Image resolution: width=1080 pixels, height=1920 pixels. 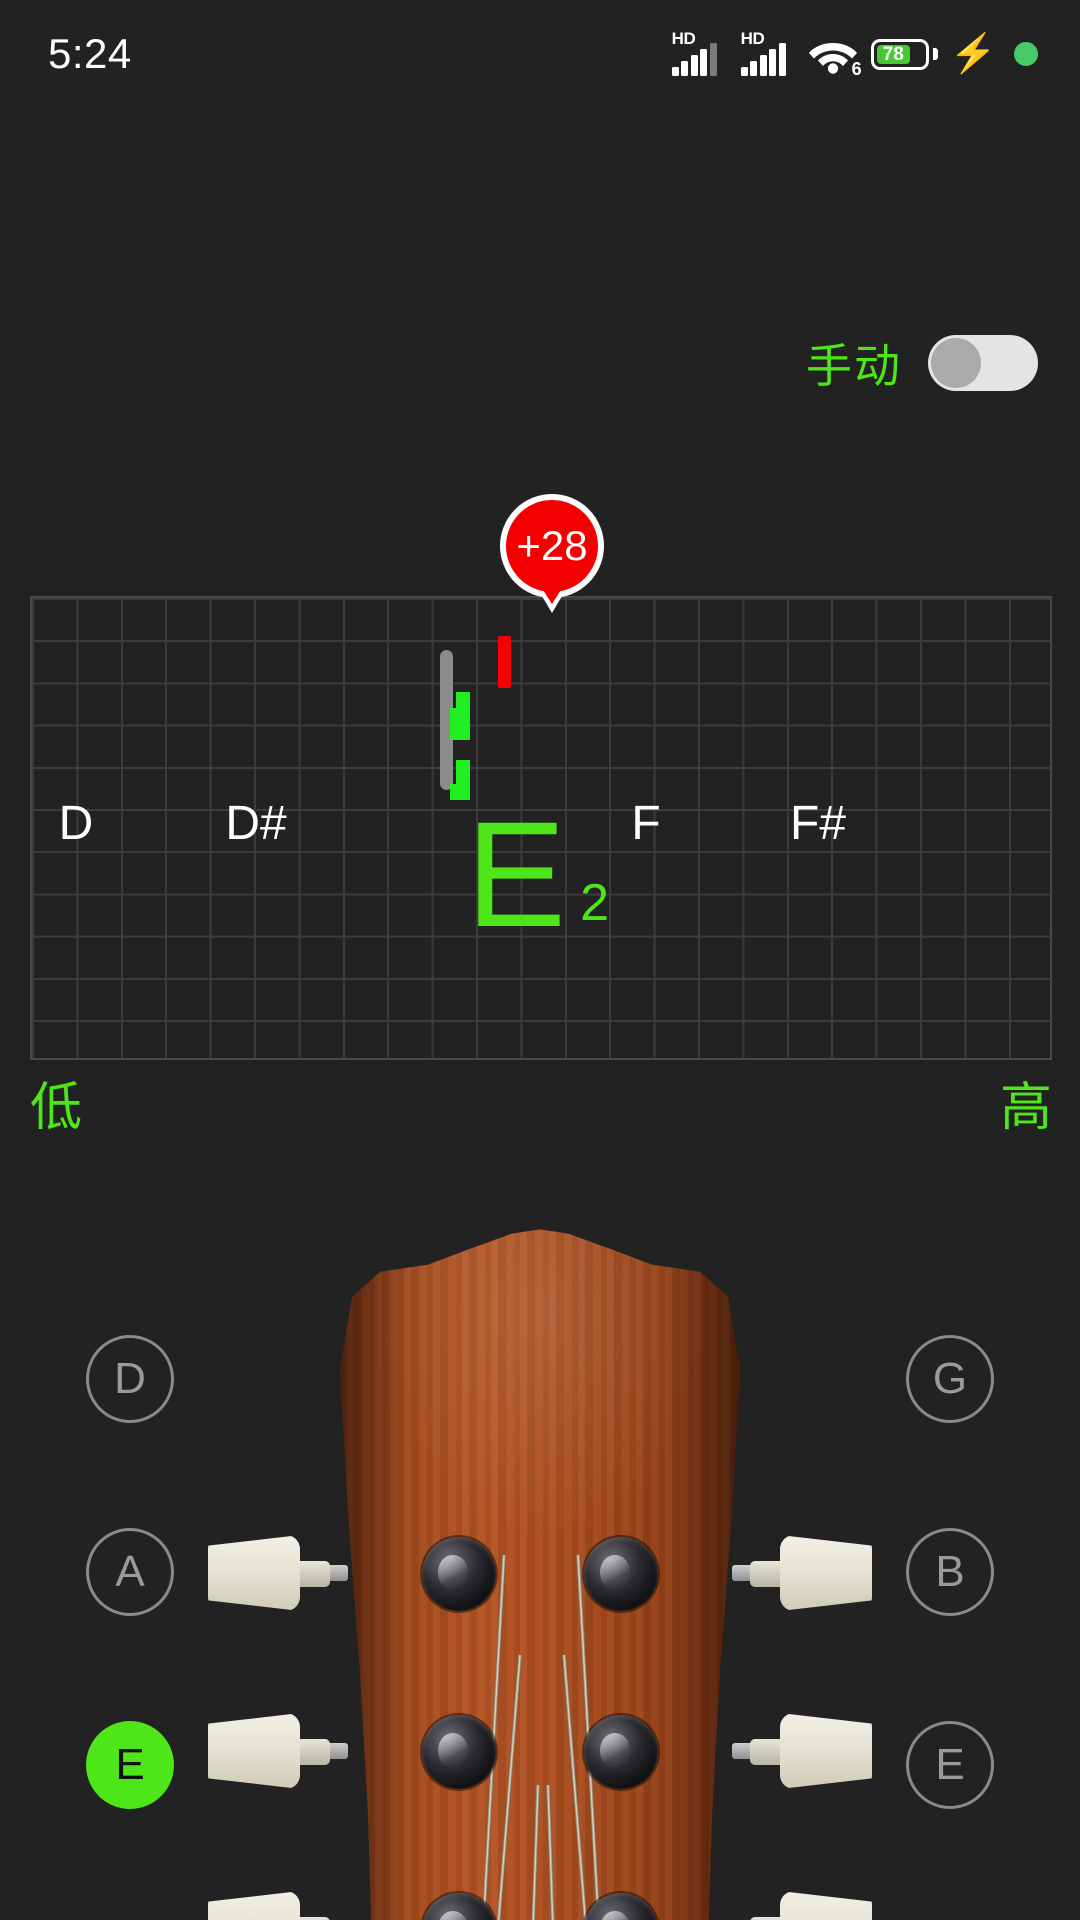 What do you see at coordinates (646, 823) in the screenshot?
I see `scale-label-f: F` at bounding box center [646, 823].